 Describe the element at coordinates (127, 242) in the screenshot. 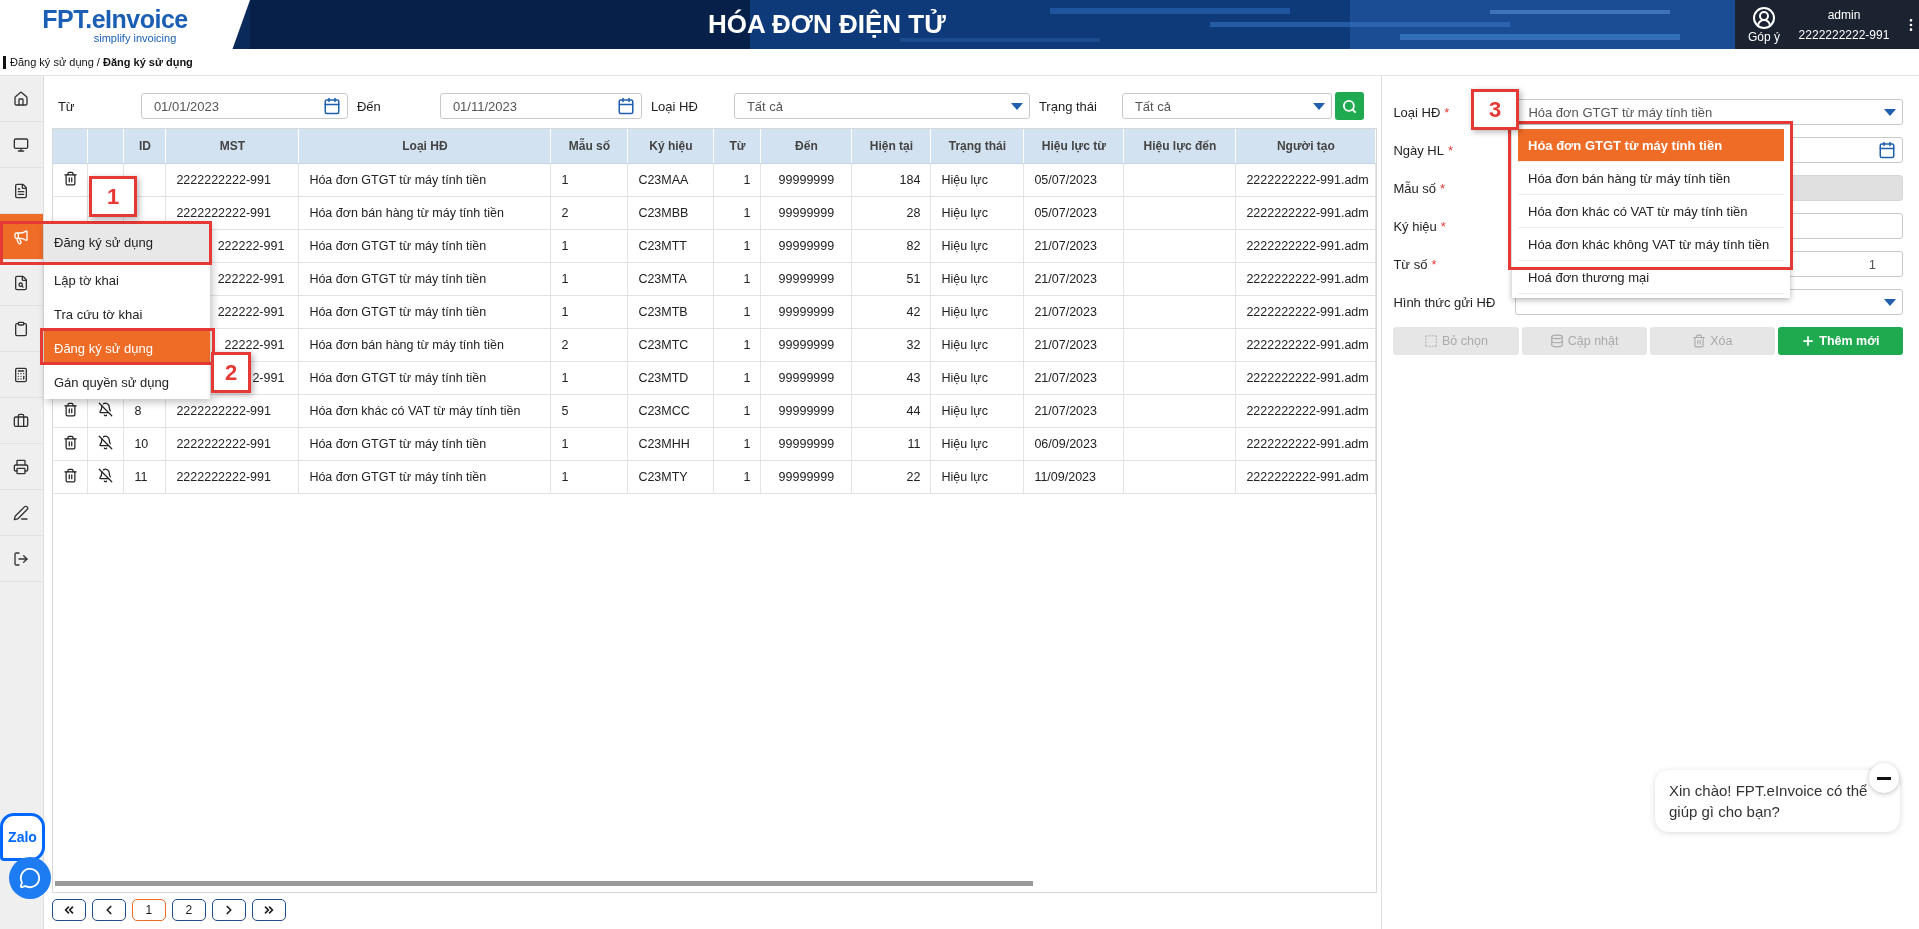

I see `submenu-title: Đăng ký sử dụng` at that location.